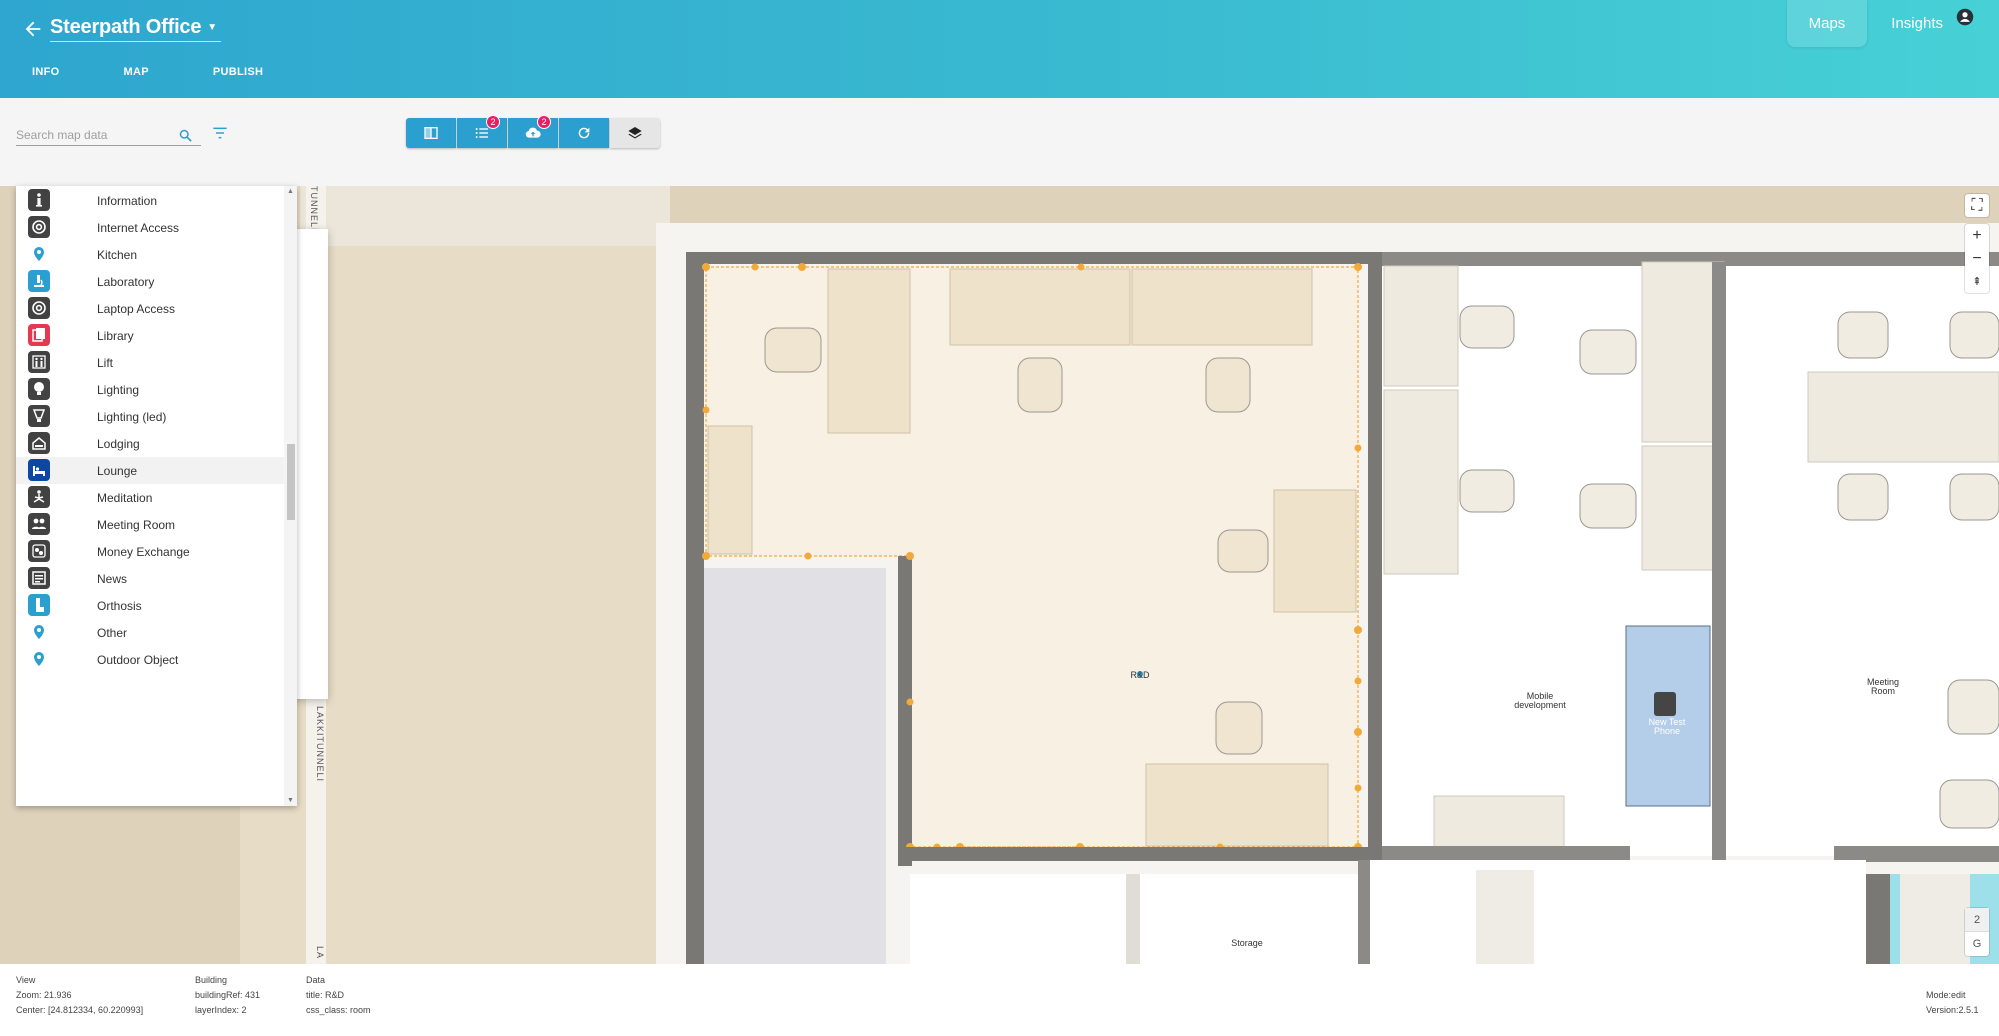 The height and width of the screenshot is (1036, 1999). I want to click on account-icon, so click(1965, 17).